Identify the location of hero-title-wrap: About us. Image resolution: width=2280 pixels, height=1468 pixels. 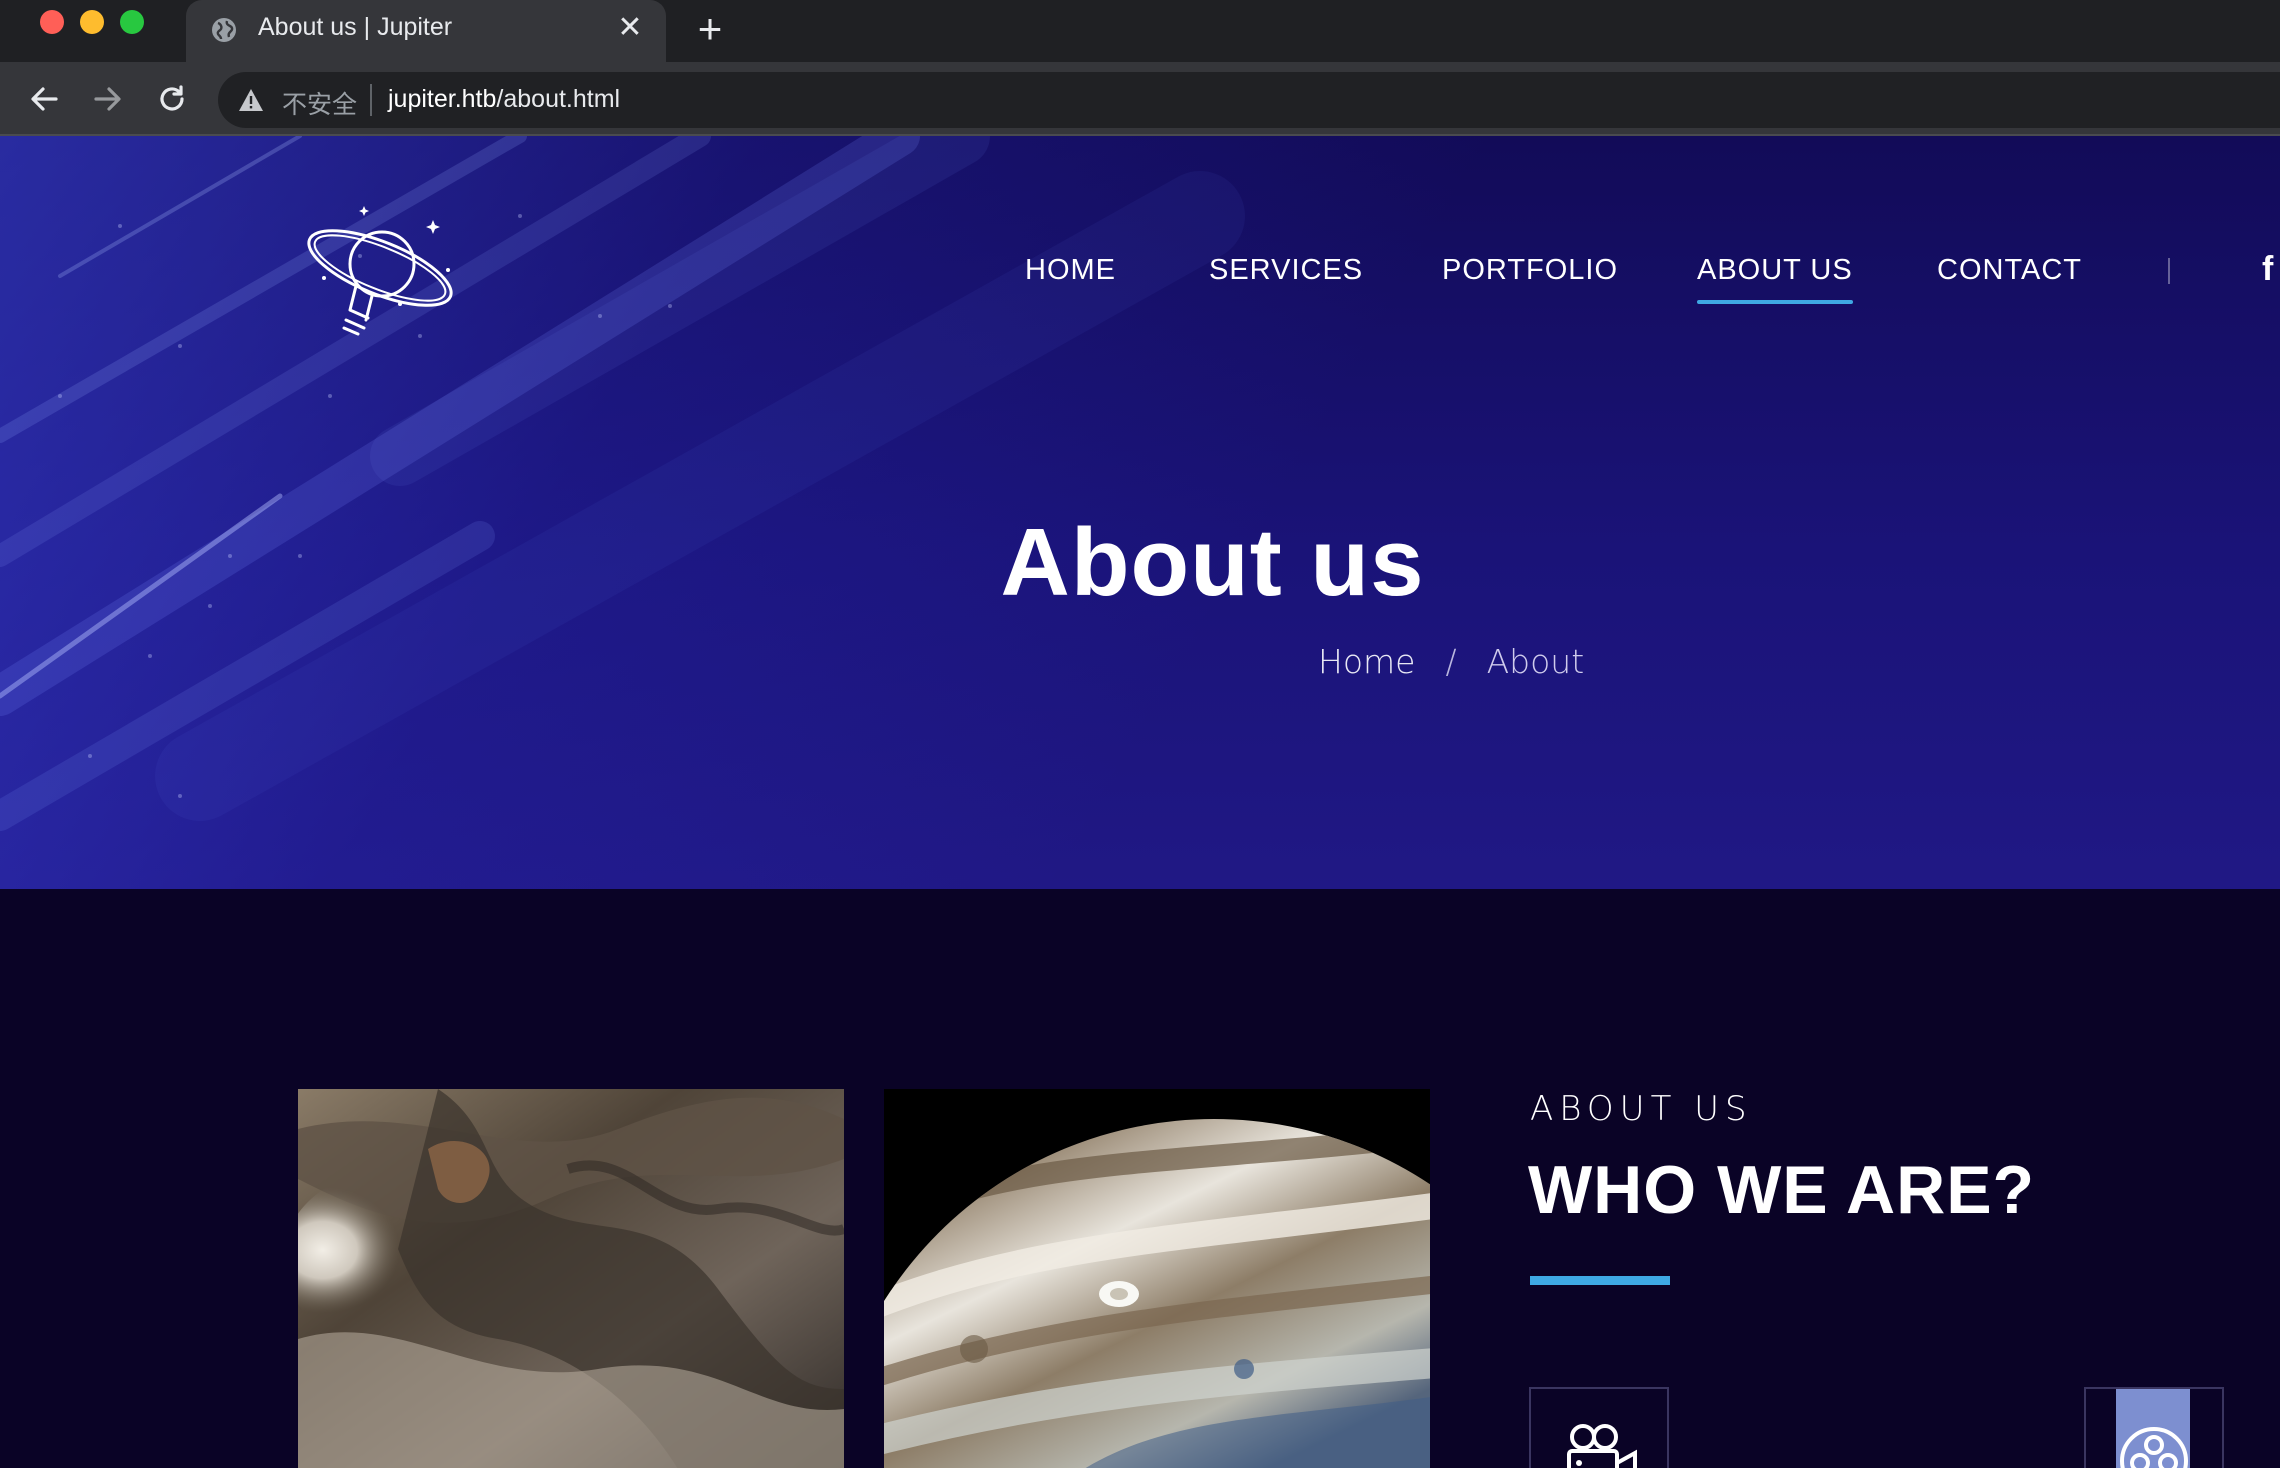
(1140, 563).